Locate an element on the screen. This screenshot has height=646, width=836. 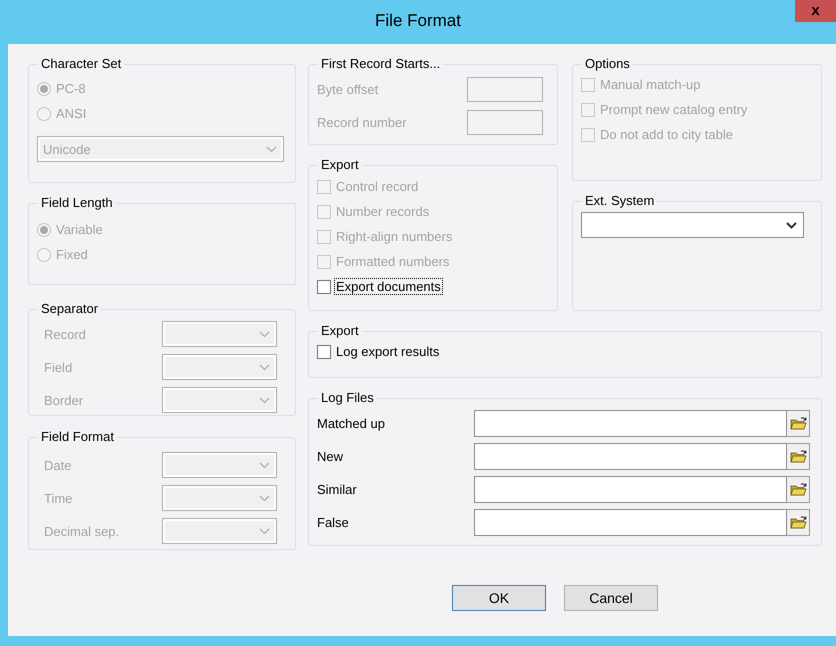
checkbox-label: Log export results is located at coordinates (387, 351).